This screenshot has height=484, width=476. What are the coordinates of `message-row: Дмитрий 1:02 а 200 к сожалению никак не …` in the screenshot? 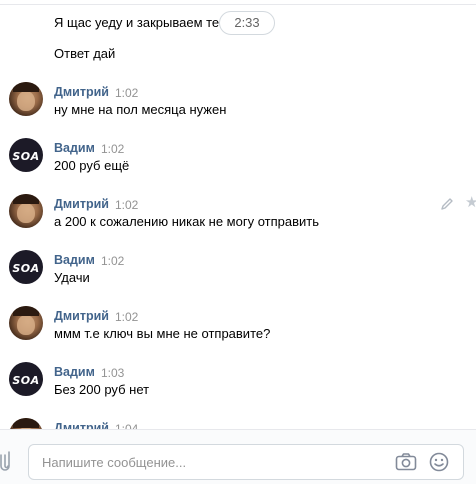 It's located at (238, 218).